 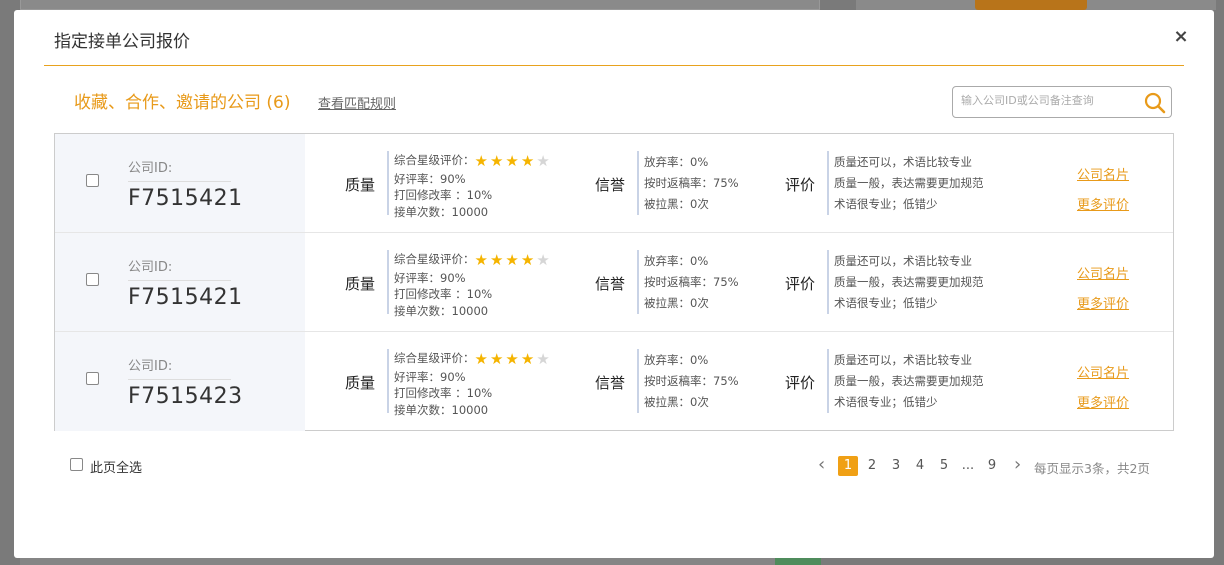 I want to click on pagination-page-2: 2, so click(x=872, y=466).